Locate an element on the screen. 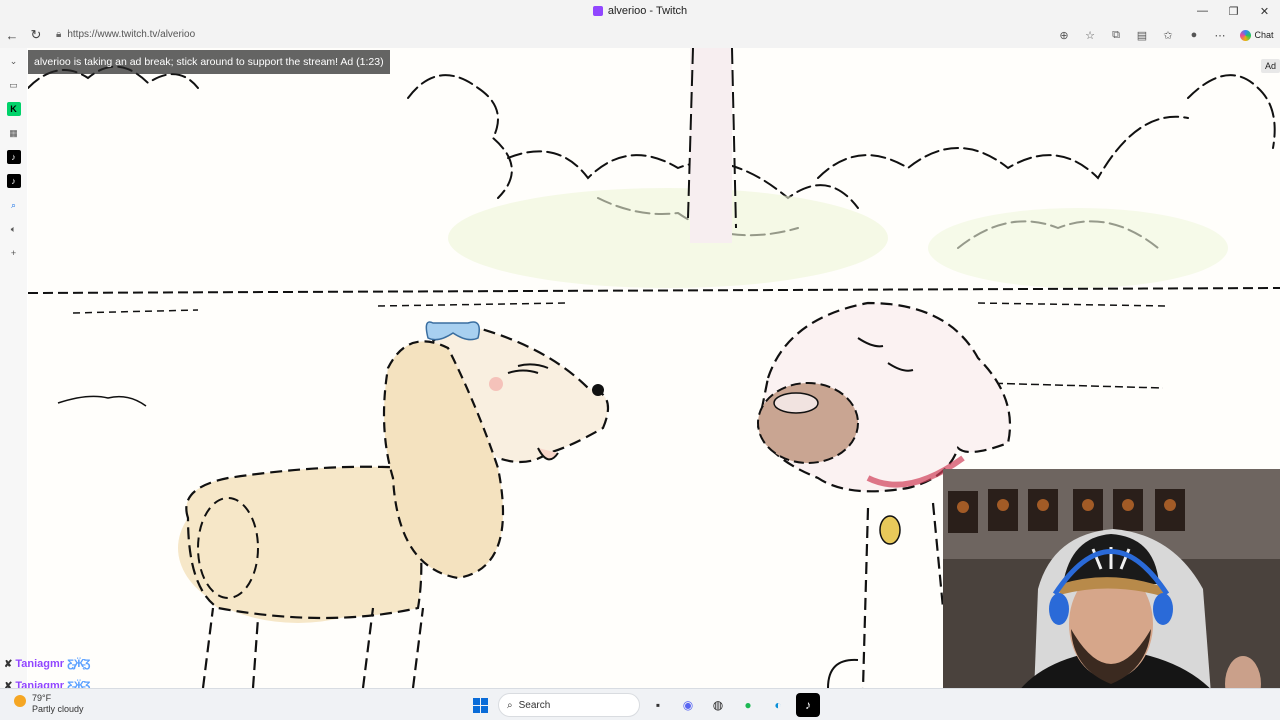 This screenshot has width=1280, height=720. tiktok-taskbar-icon: ♪ is located at coordinates (808, 705).